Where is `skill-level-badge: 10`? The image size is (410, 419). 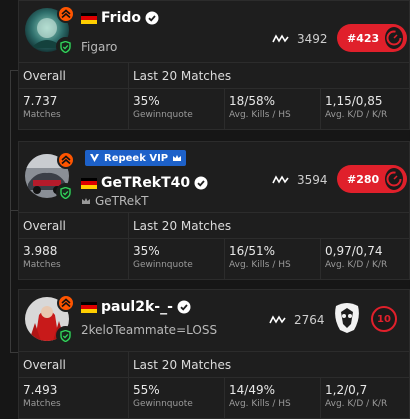
skill-level-badge: 10 is located at coordinates (384, 319).